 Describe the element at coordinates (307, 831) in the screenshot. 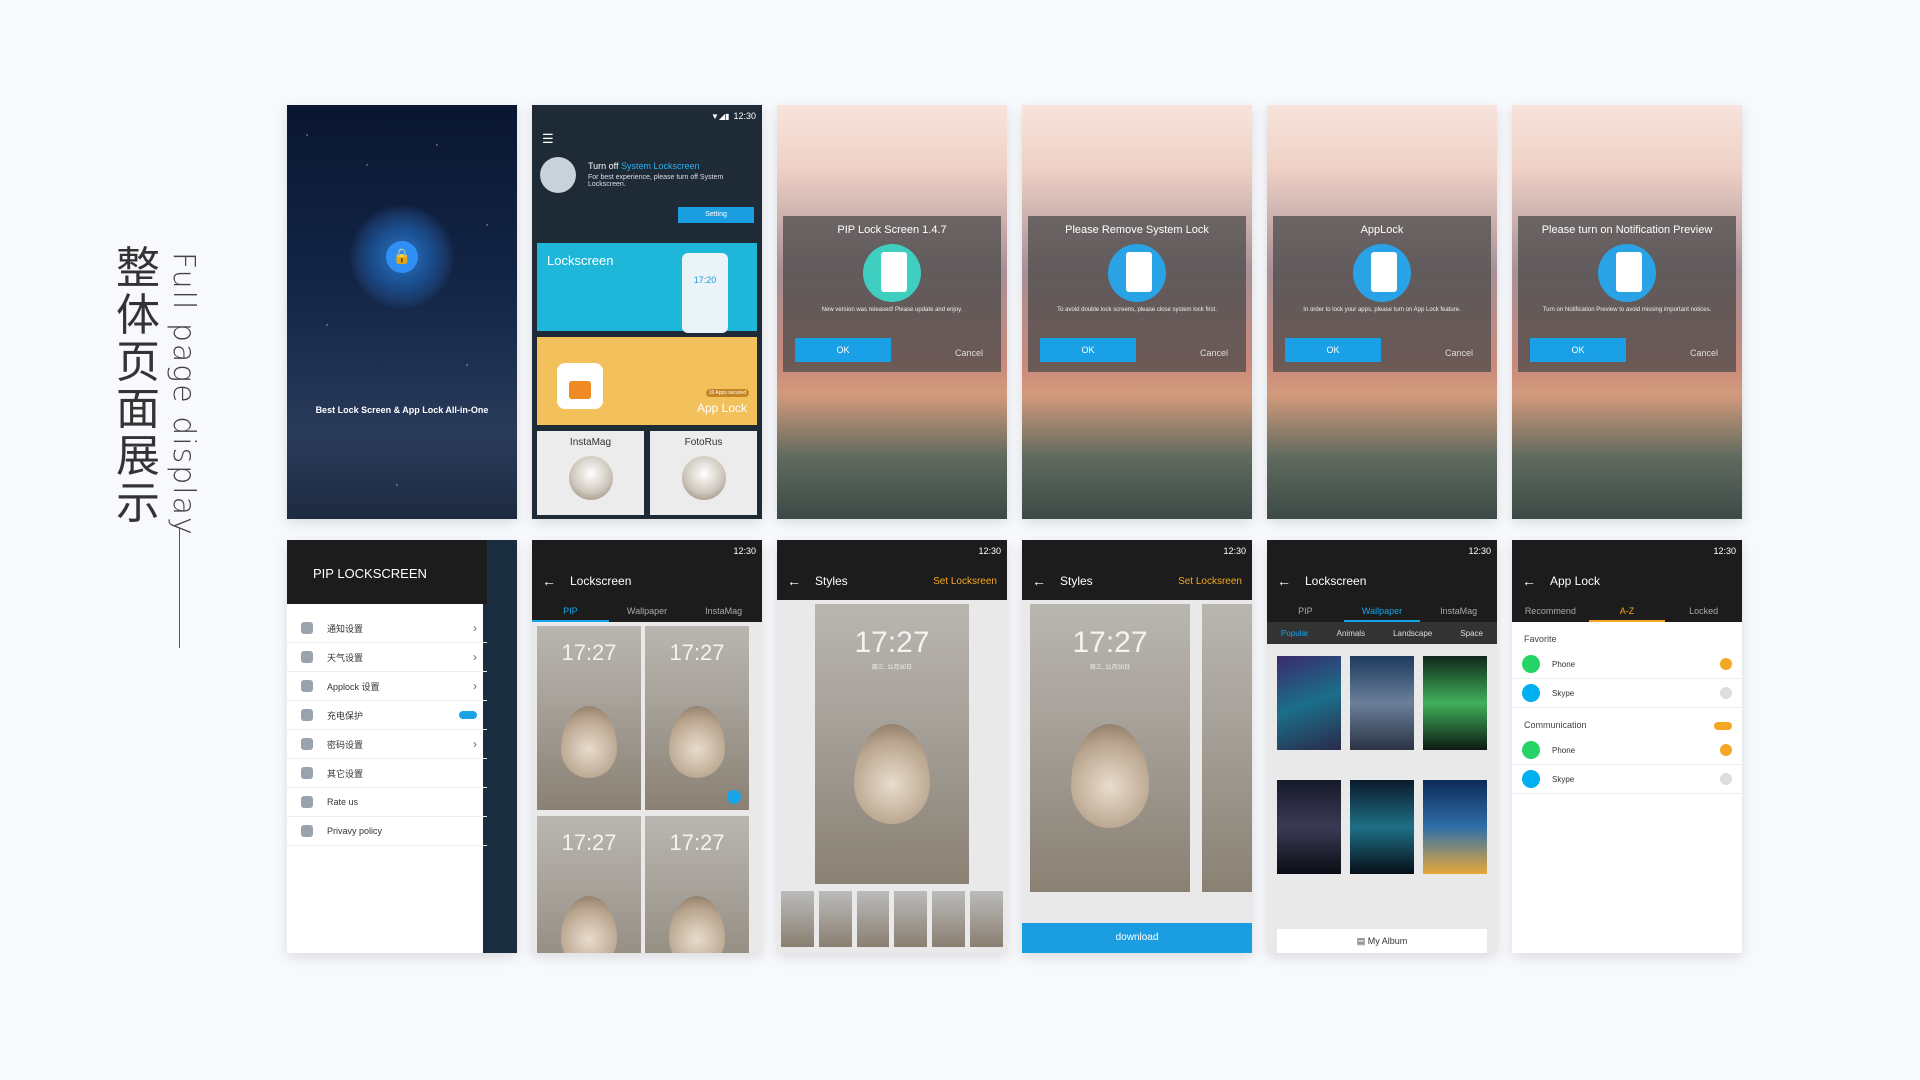

I see `share-icon` at that location.